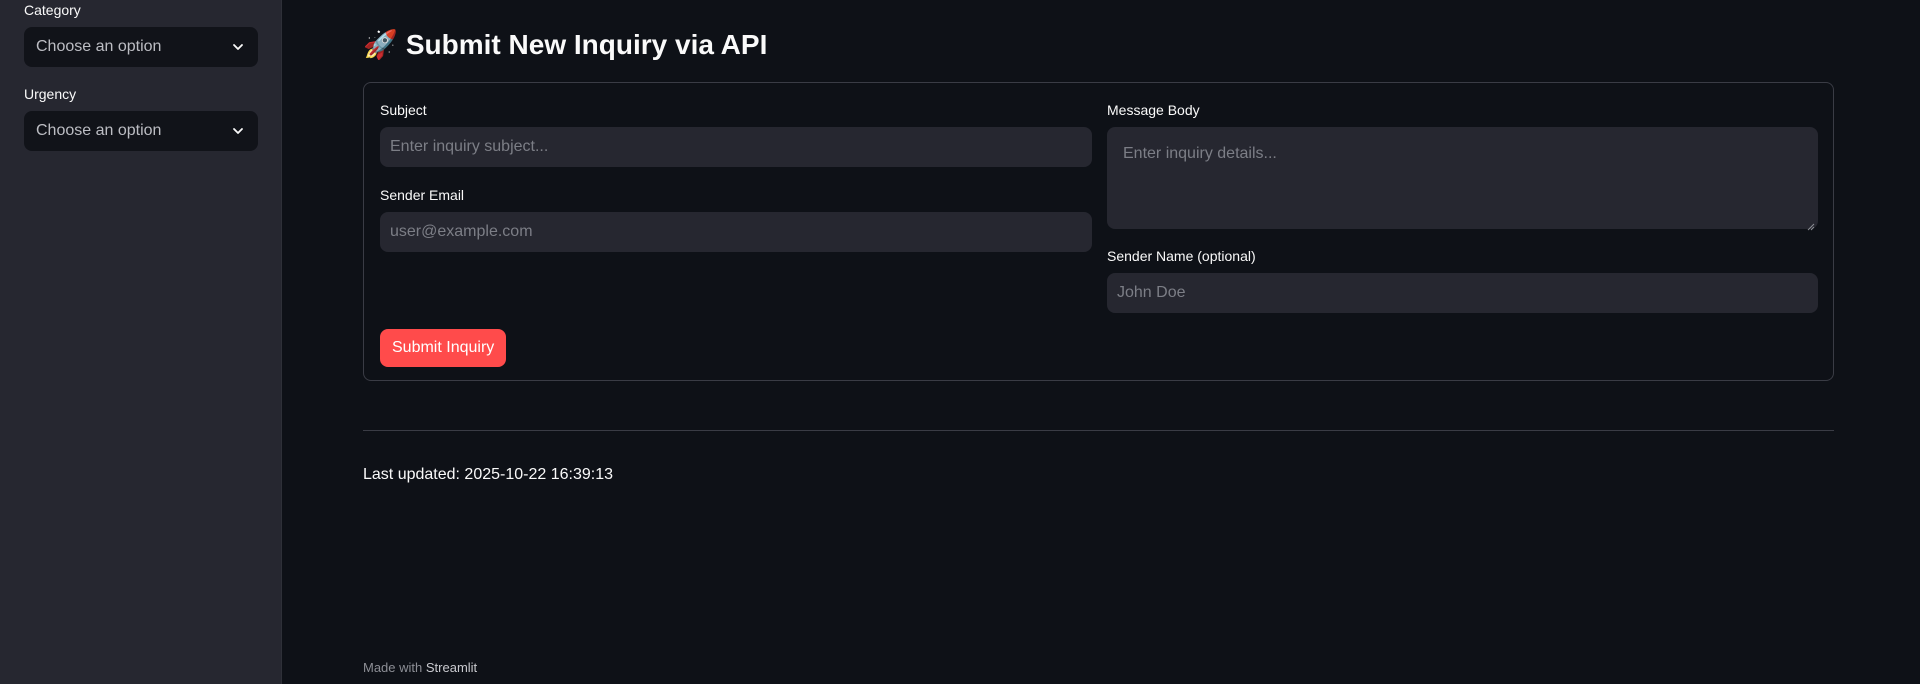 The image size is (1920, 684). I want to click on urgency-field: Urgency Choose an option, so click(141, 118).